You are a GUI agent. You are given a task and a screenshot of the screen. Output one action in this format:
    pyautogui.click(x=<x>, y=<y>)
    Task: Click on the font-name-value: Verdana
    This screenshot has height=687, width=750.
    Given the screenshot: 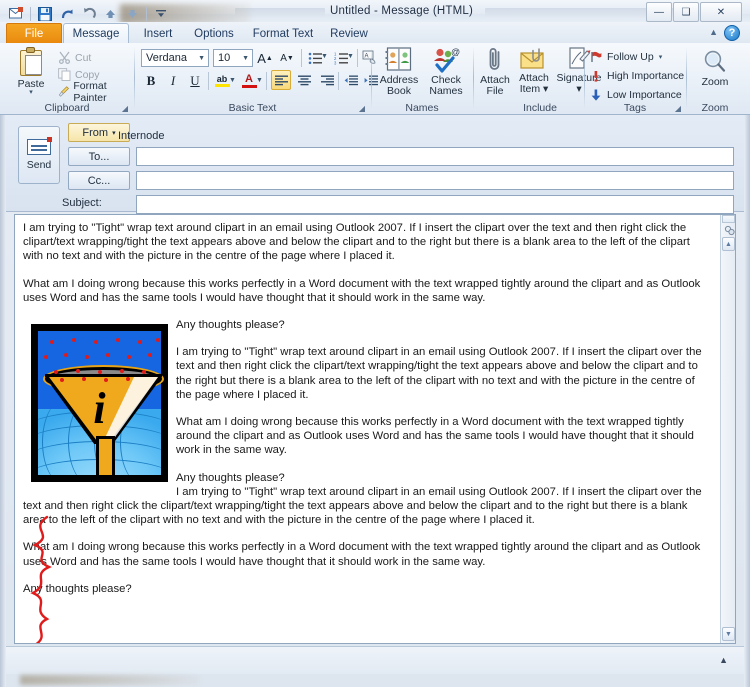 What is the action you would take?
    pyautogui.click(x=166, y=58)
    